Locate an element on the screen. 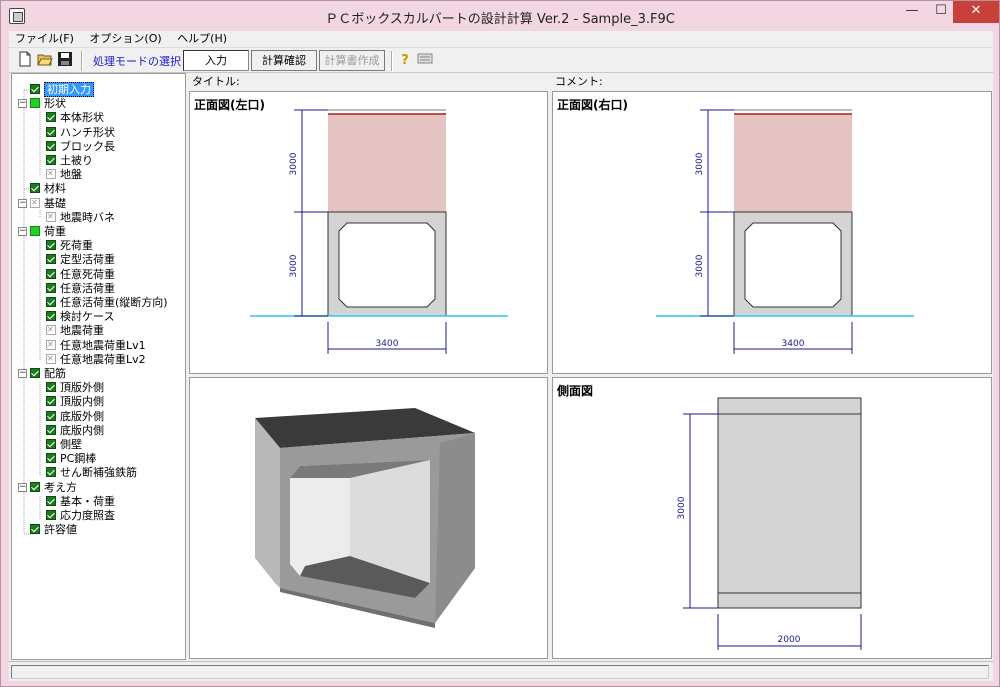 The width and height of the screenshot is (1000, 687). tree-item: 地震時バネ is located at coordinates (80, 217).